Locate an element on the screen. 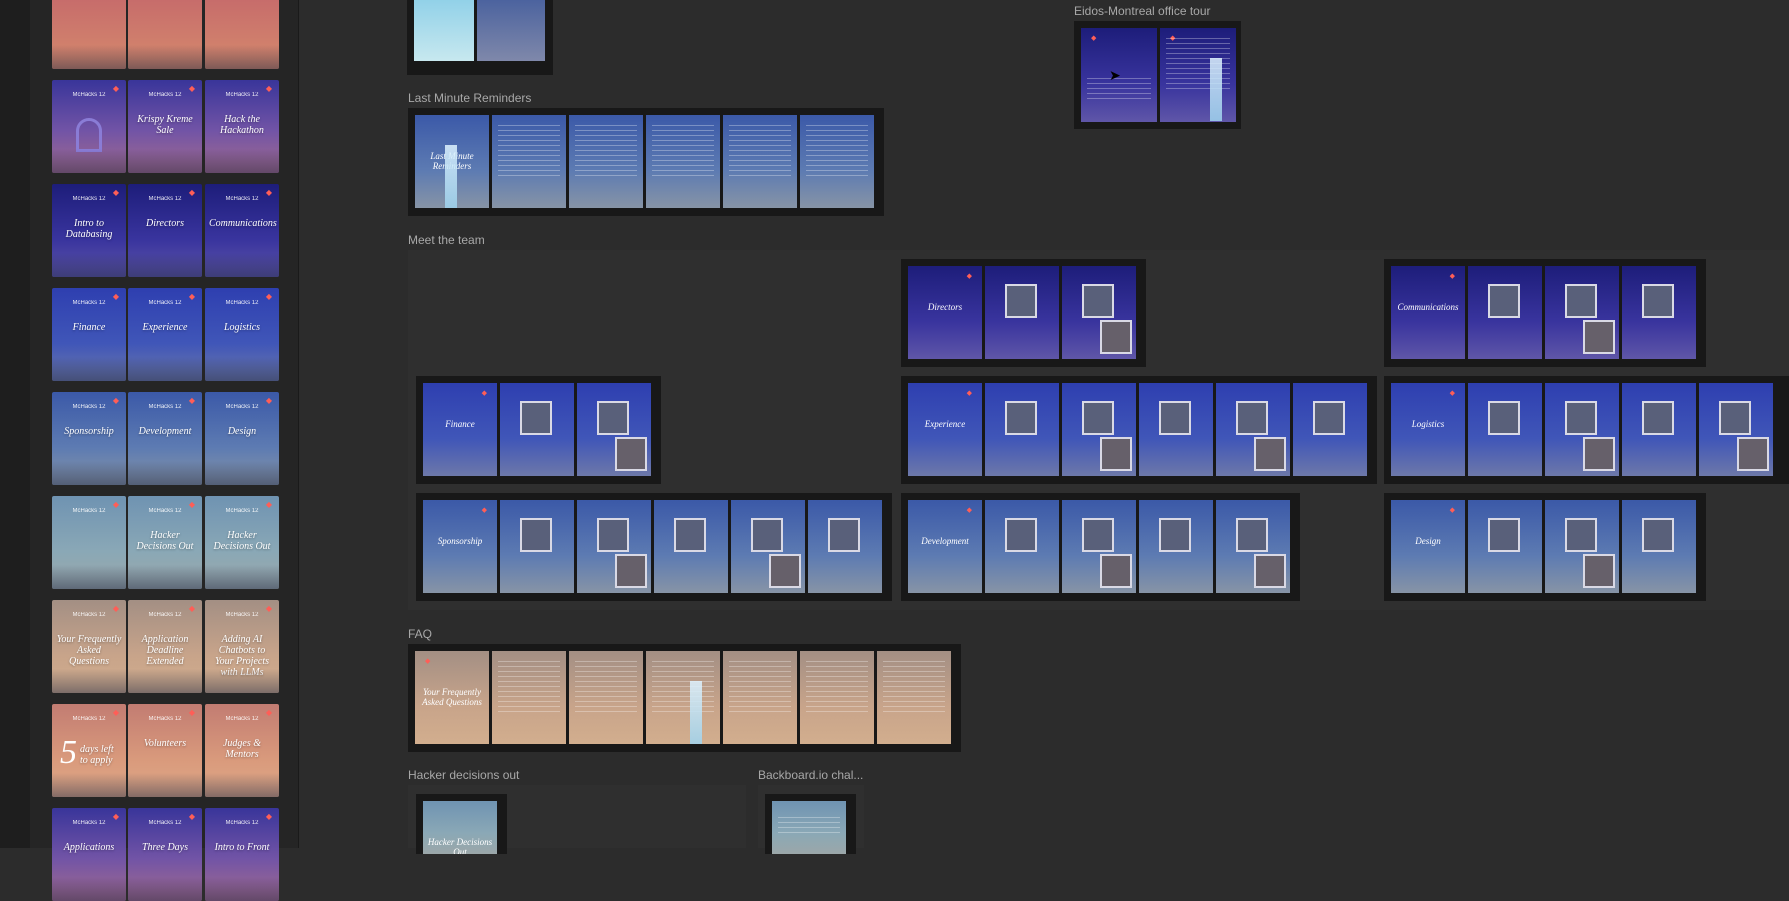 The image size is (1789, 901). section-label-faq: FAQ is located at coordinates (420, 634).